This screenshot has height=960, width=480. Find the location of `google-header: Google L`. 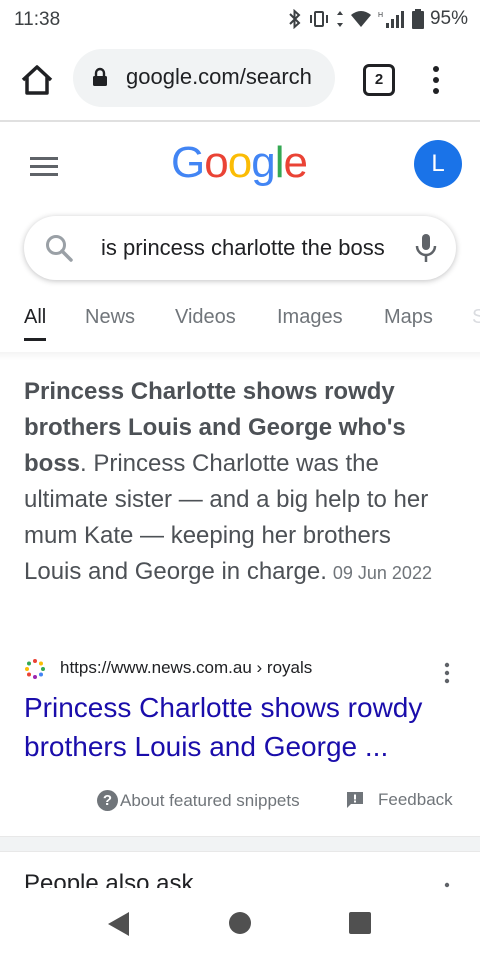

google-header: Google L is located at coordinates (240, 167).